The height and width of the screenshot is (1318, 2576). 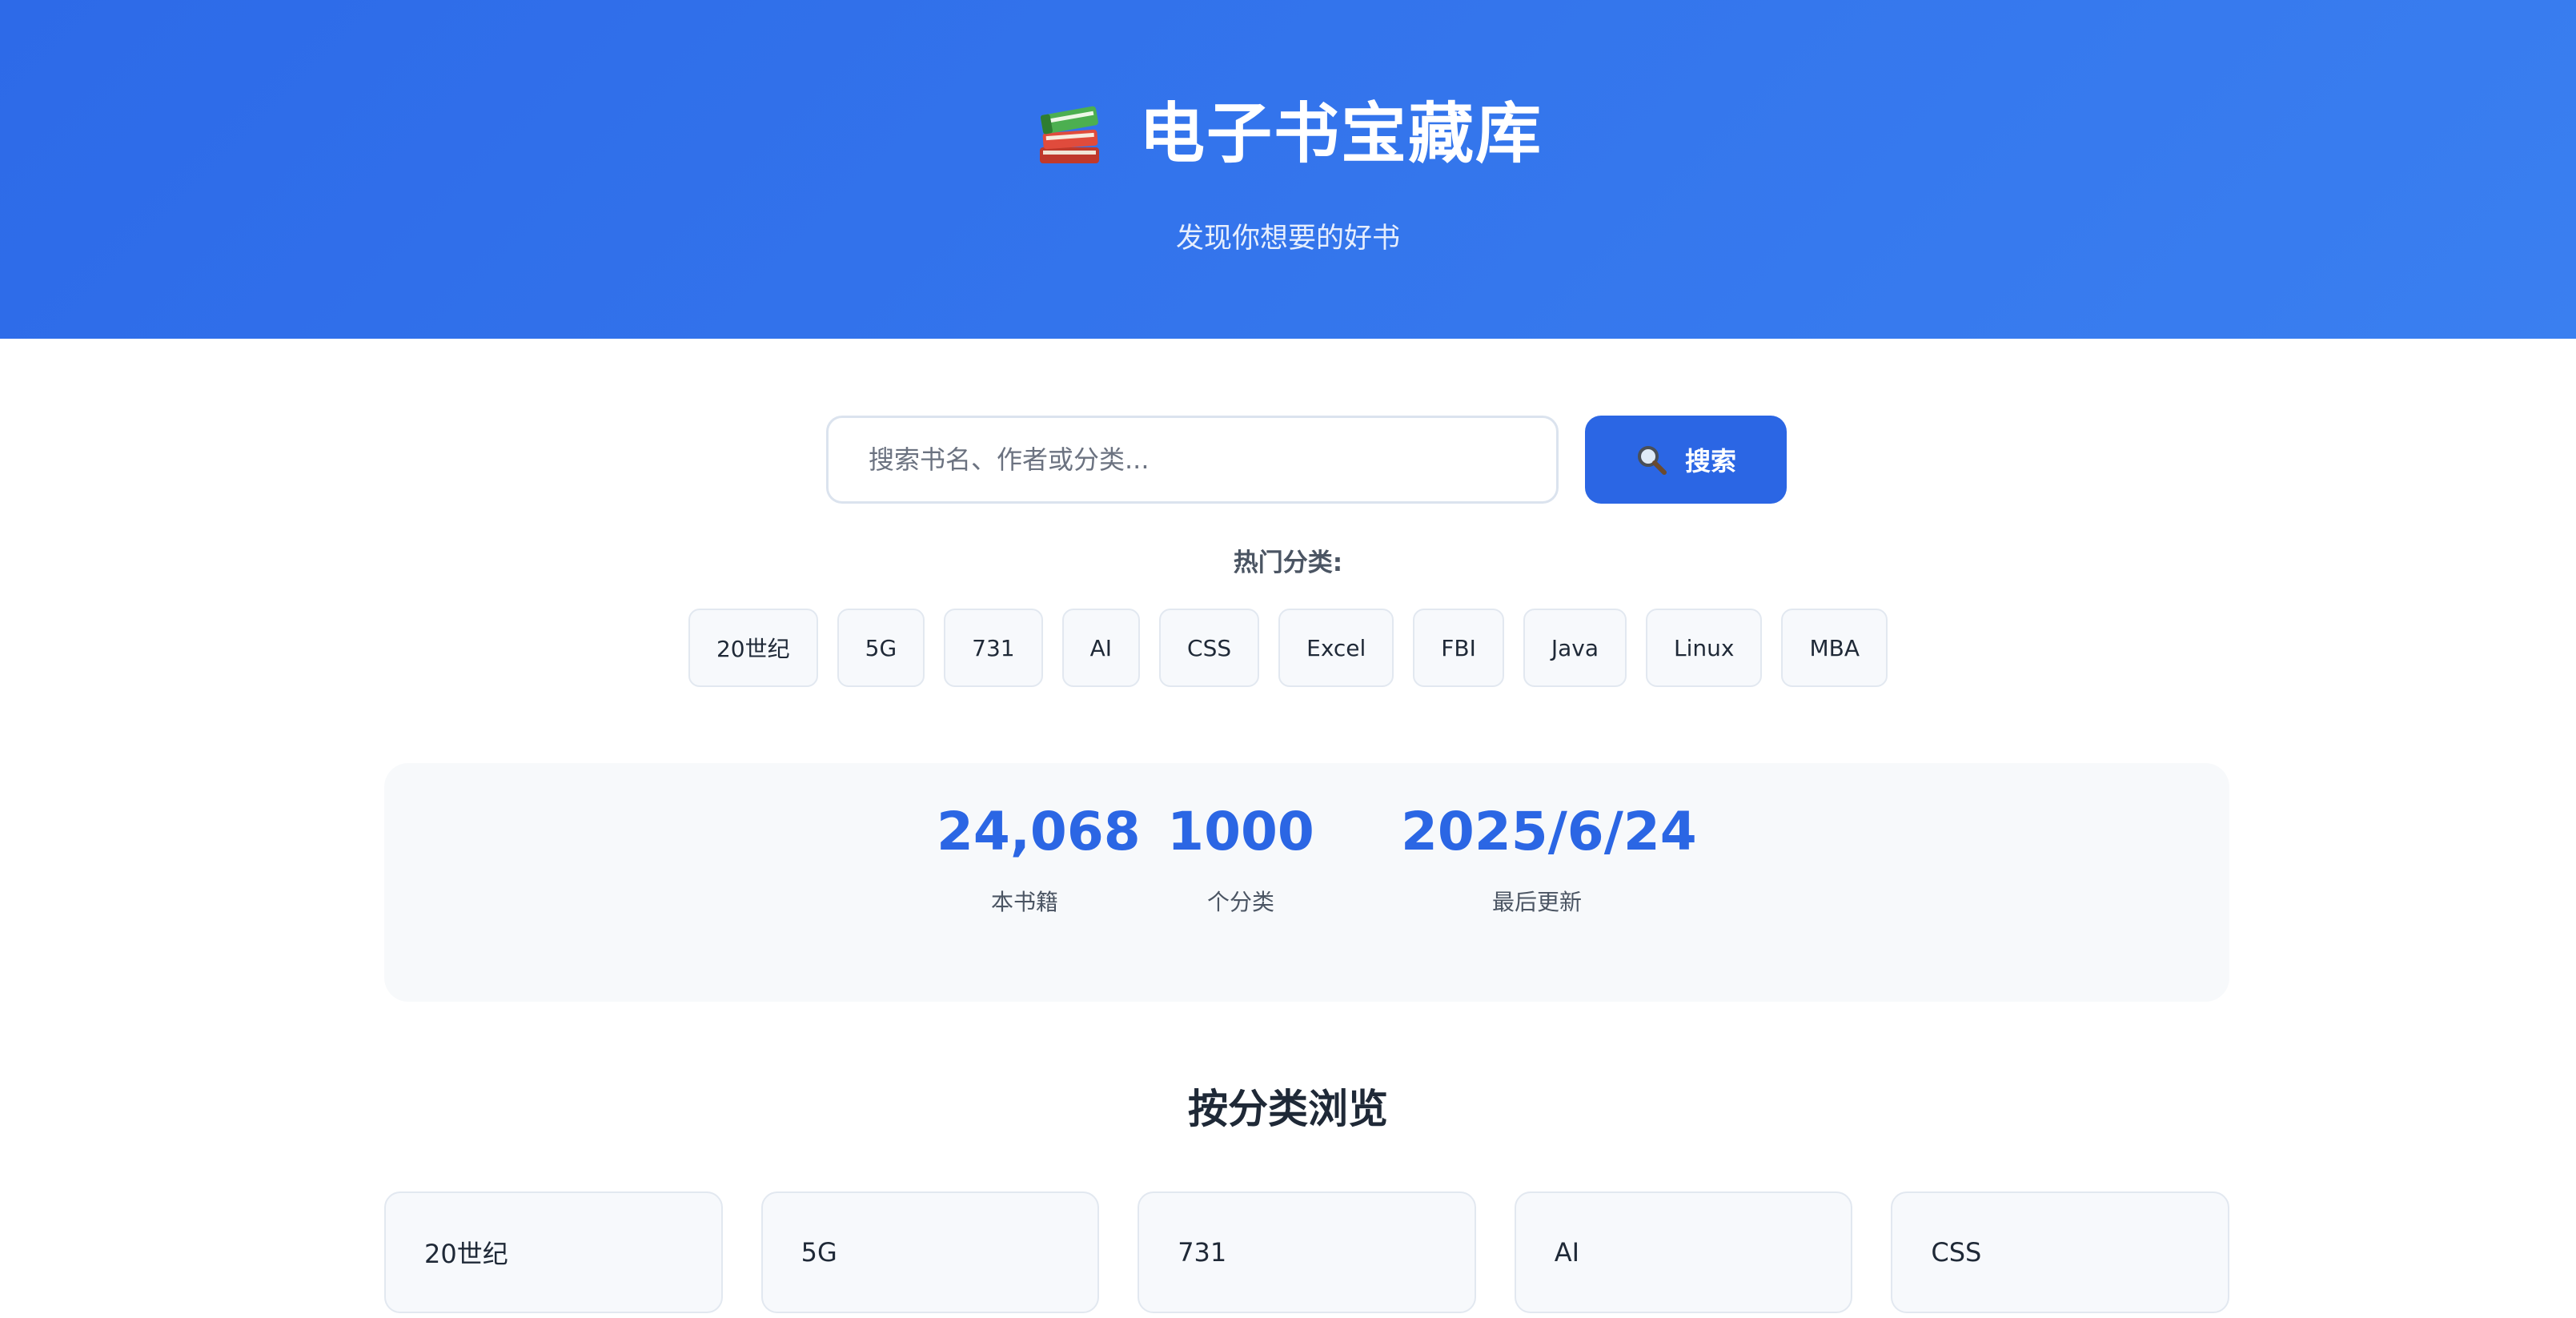 I want to click on hot-tag-fbi: FBI, so click(x=1458, y=648).